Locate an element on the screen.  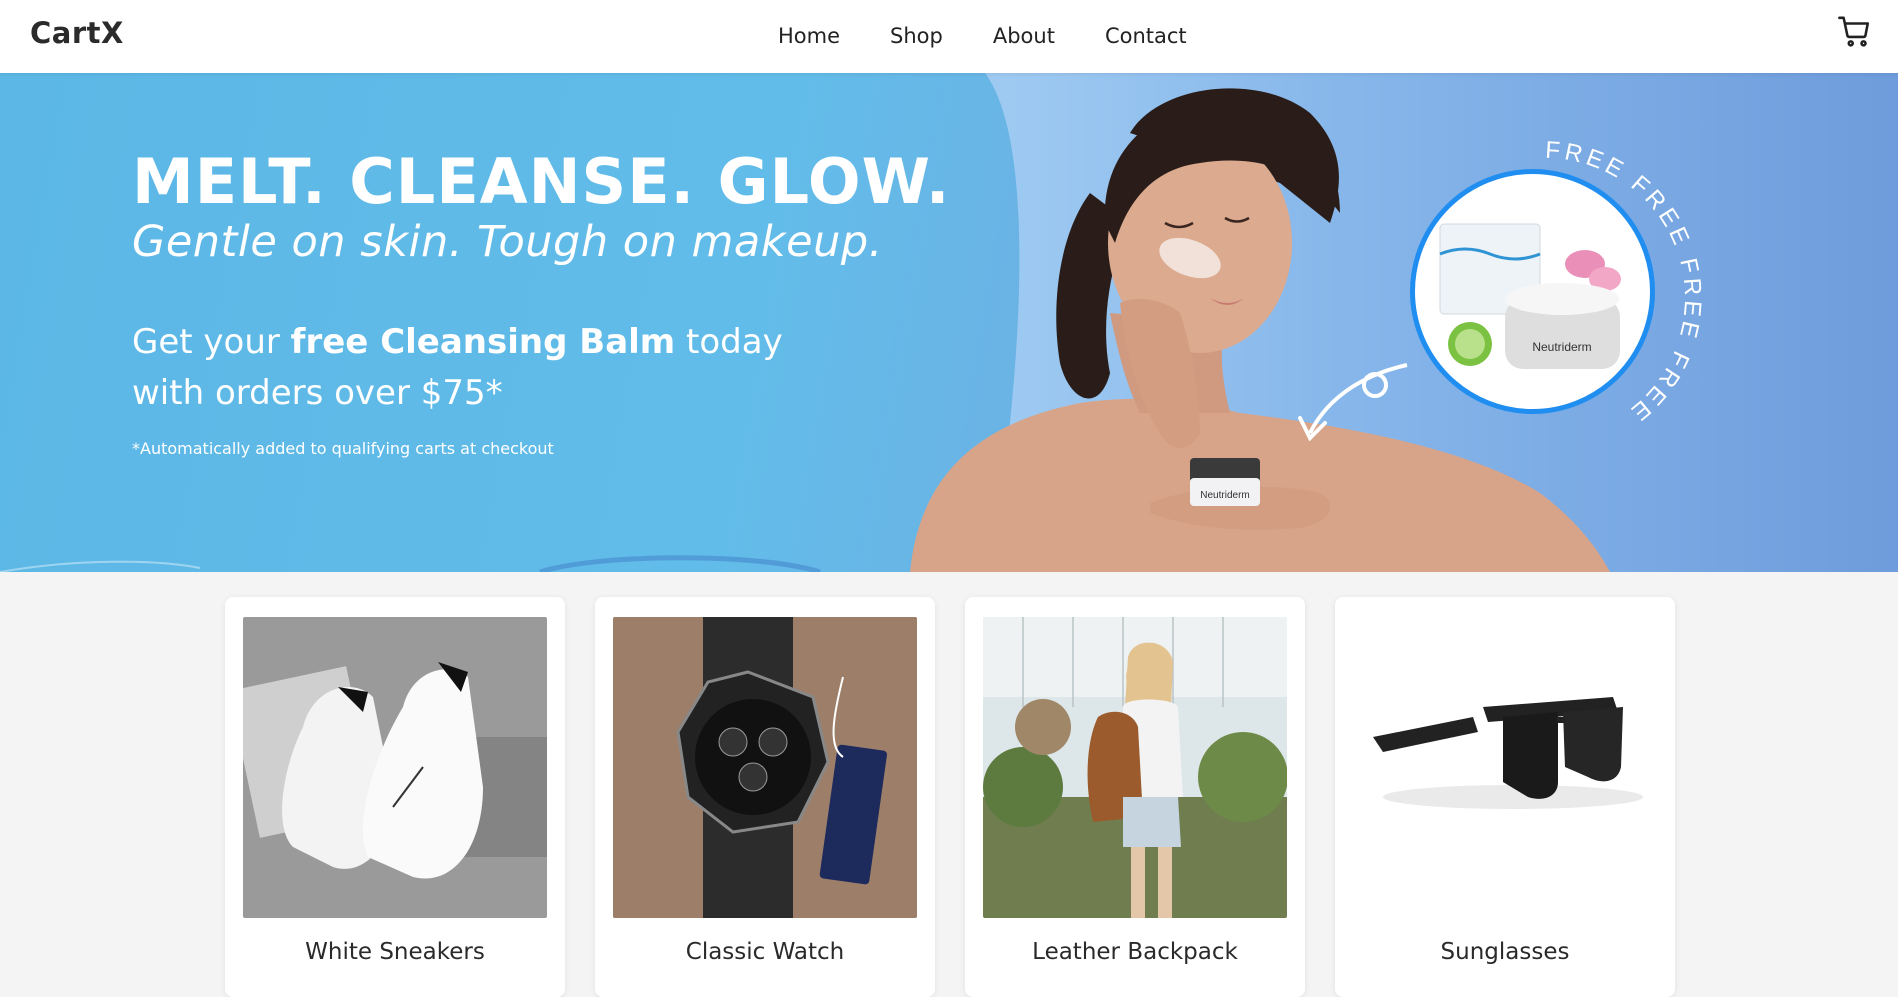
product-name: Sunglasses is located at coordinates (1505, 952).